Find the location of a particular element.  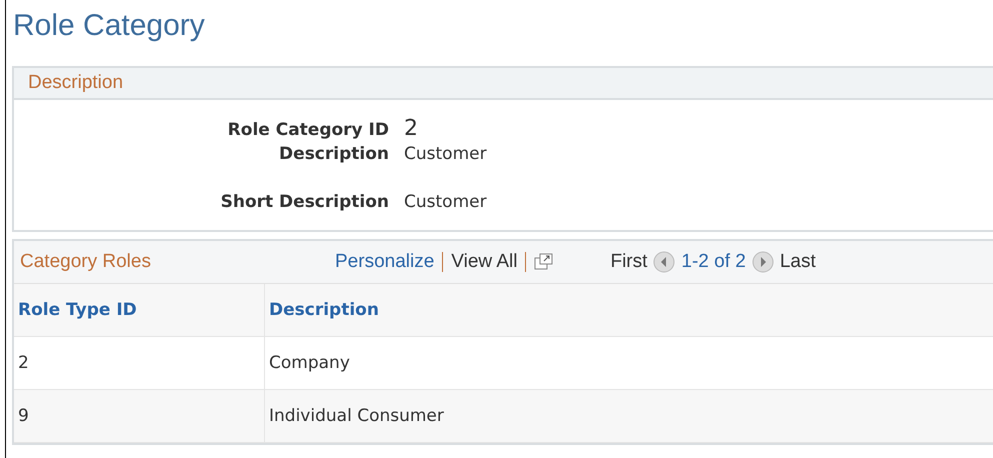

row-count-text: 1-2 of 2 is located at coordinates (713, 262).